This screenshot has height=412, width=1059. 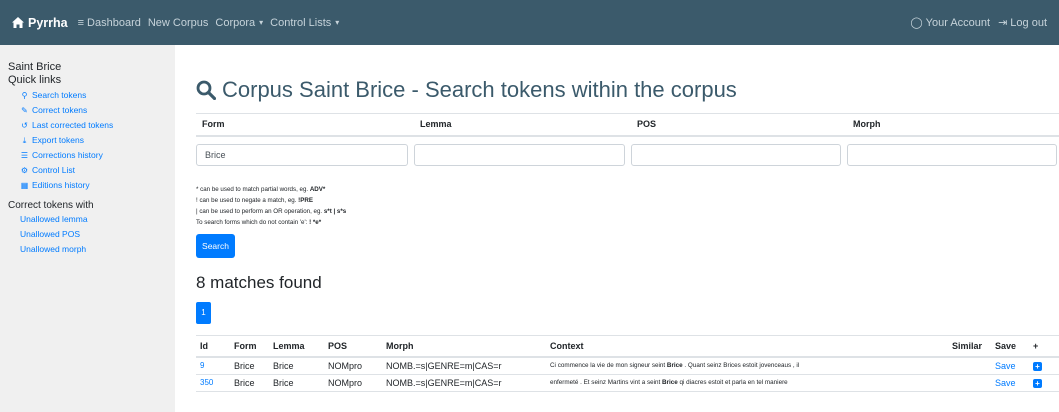 I want to click on nav-account: ◯ Your Account, so click(x=950, y=23).